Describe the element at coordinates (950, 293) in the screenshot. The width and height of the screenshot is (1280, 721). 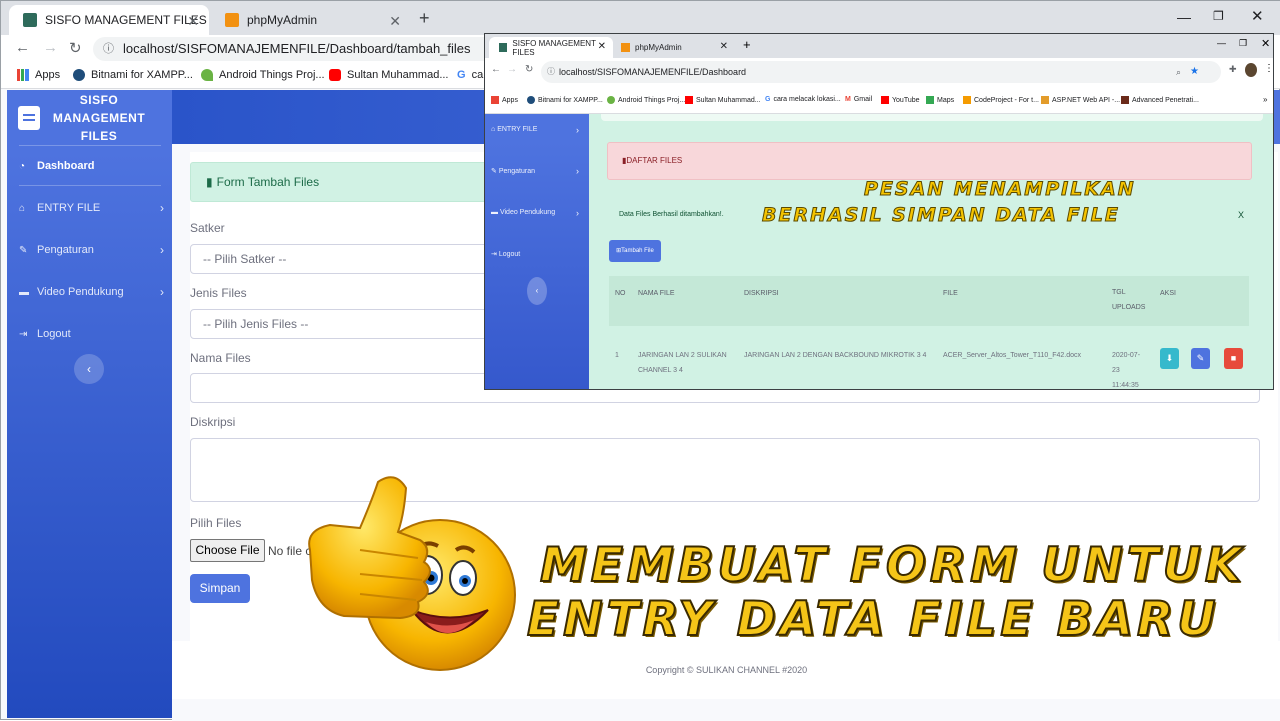
I see `th-file: FILE` at that location.